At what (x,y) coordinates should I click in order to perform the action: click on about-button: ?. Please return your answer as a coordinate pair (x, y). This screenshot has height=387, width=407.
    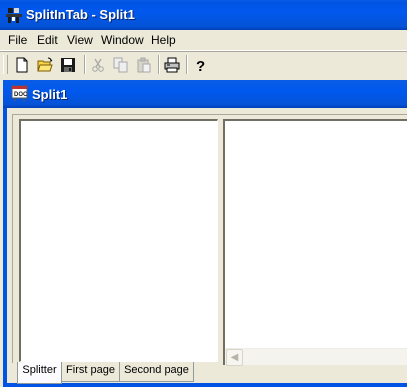
    Looking at the image, I should click on (200, 65).